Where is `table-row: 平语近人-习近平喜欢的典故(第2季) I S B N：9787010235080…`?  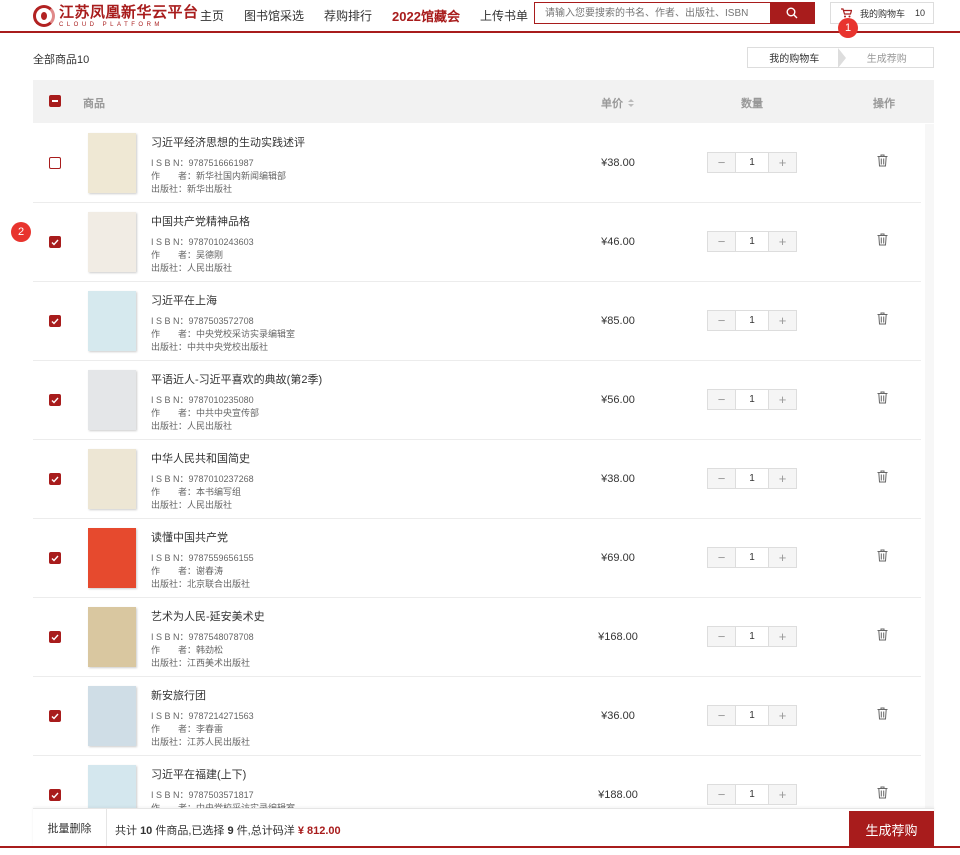 table-row: 平语近人-习近平喜欢的典故(第2季) I S B N：9787010235080… is located at coordinates (477, 400).